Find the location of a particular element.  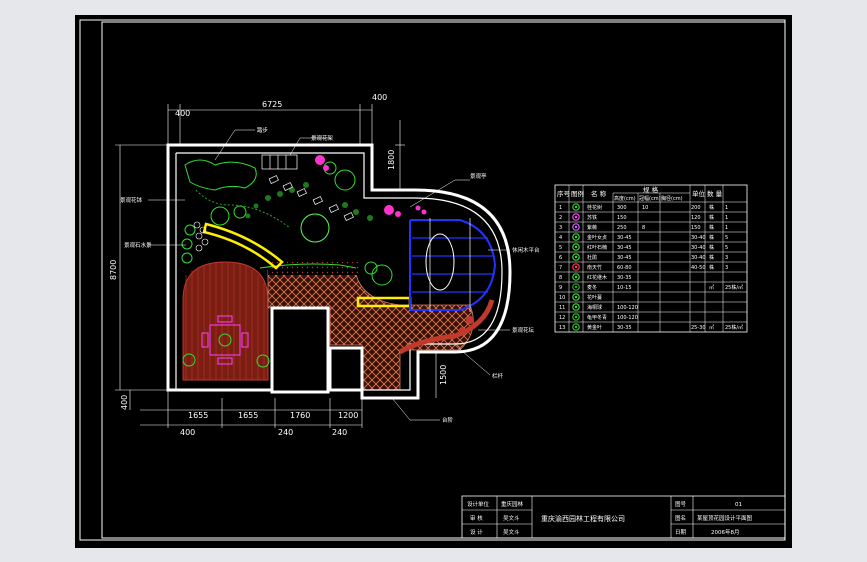

plant-table-header: 序号 is located at coordinates (564, 193).